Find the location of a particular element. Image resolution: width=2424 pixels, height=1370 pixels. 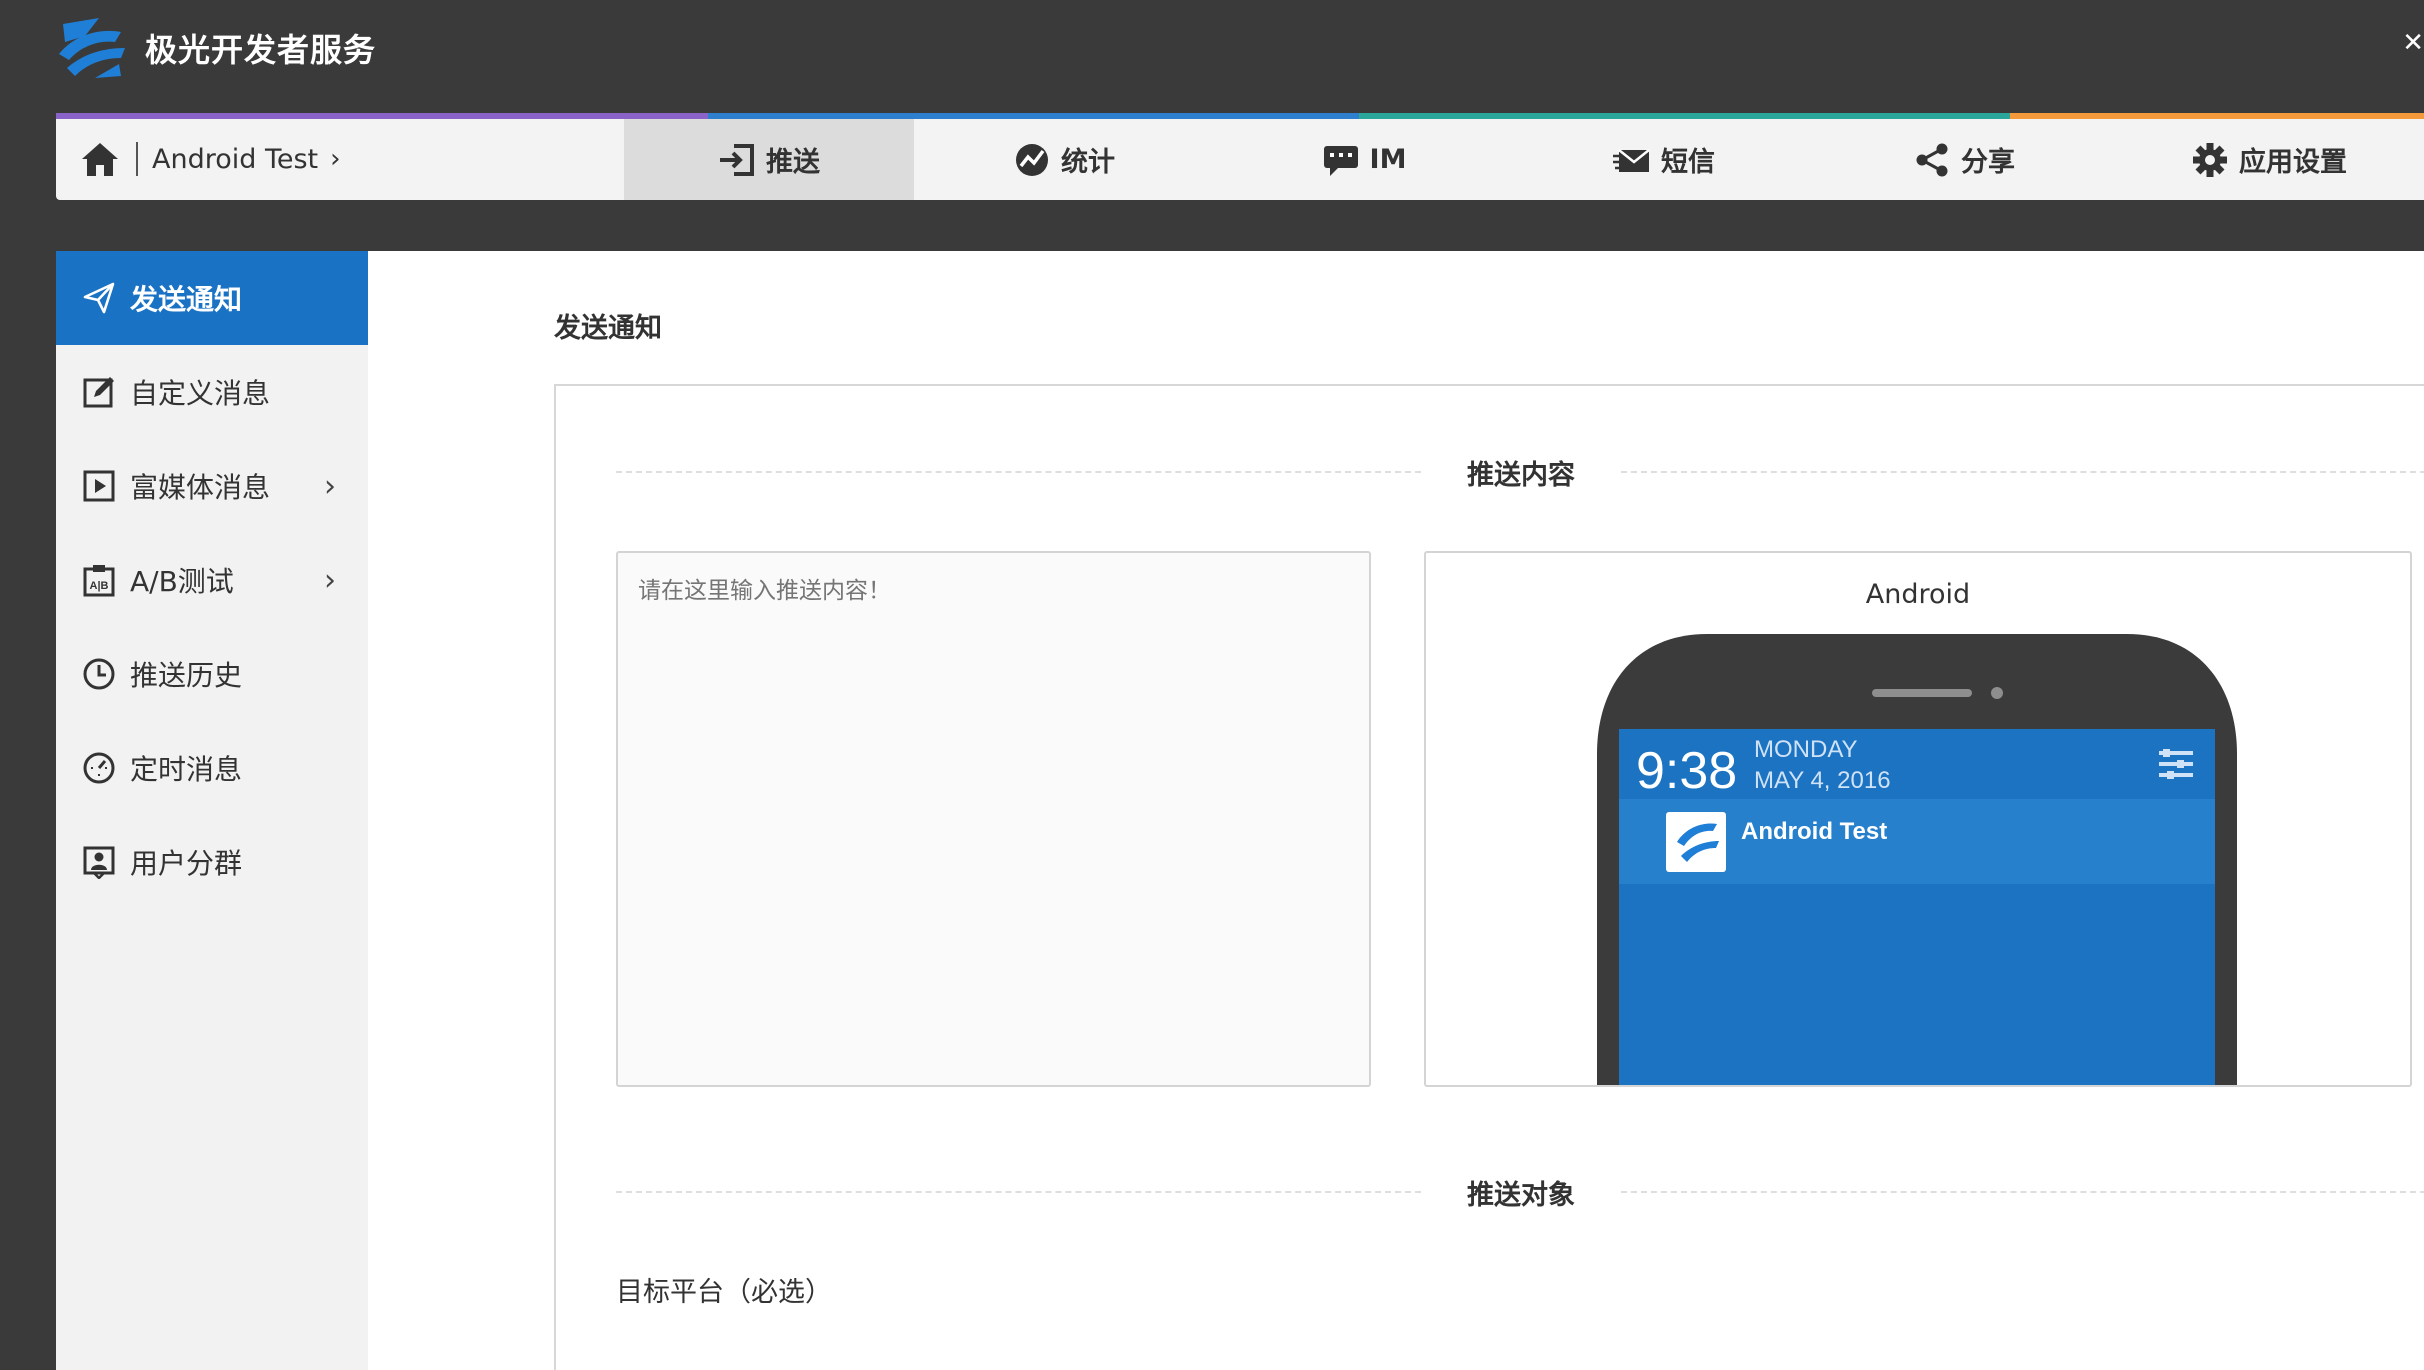

sidebar-item-send-notification: 发送通知 is located at coordinates (212, 298).